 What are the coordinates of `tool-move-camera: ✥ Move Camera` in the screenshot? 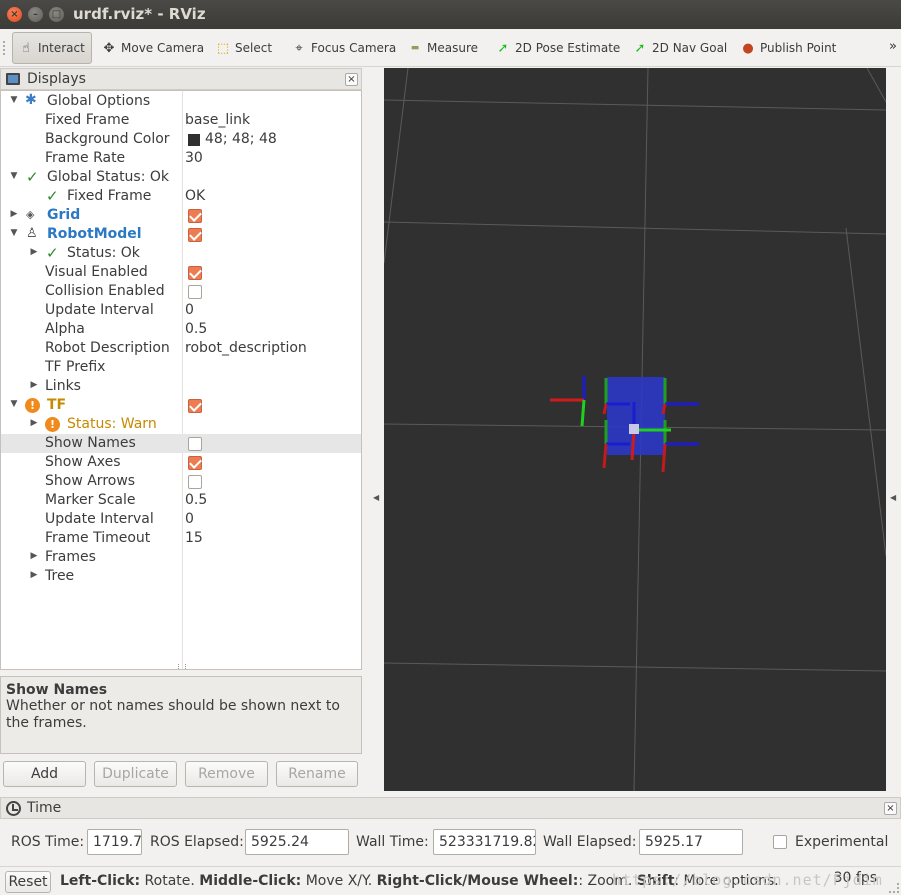 It's located at (152, 48).